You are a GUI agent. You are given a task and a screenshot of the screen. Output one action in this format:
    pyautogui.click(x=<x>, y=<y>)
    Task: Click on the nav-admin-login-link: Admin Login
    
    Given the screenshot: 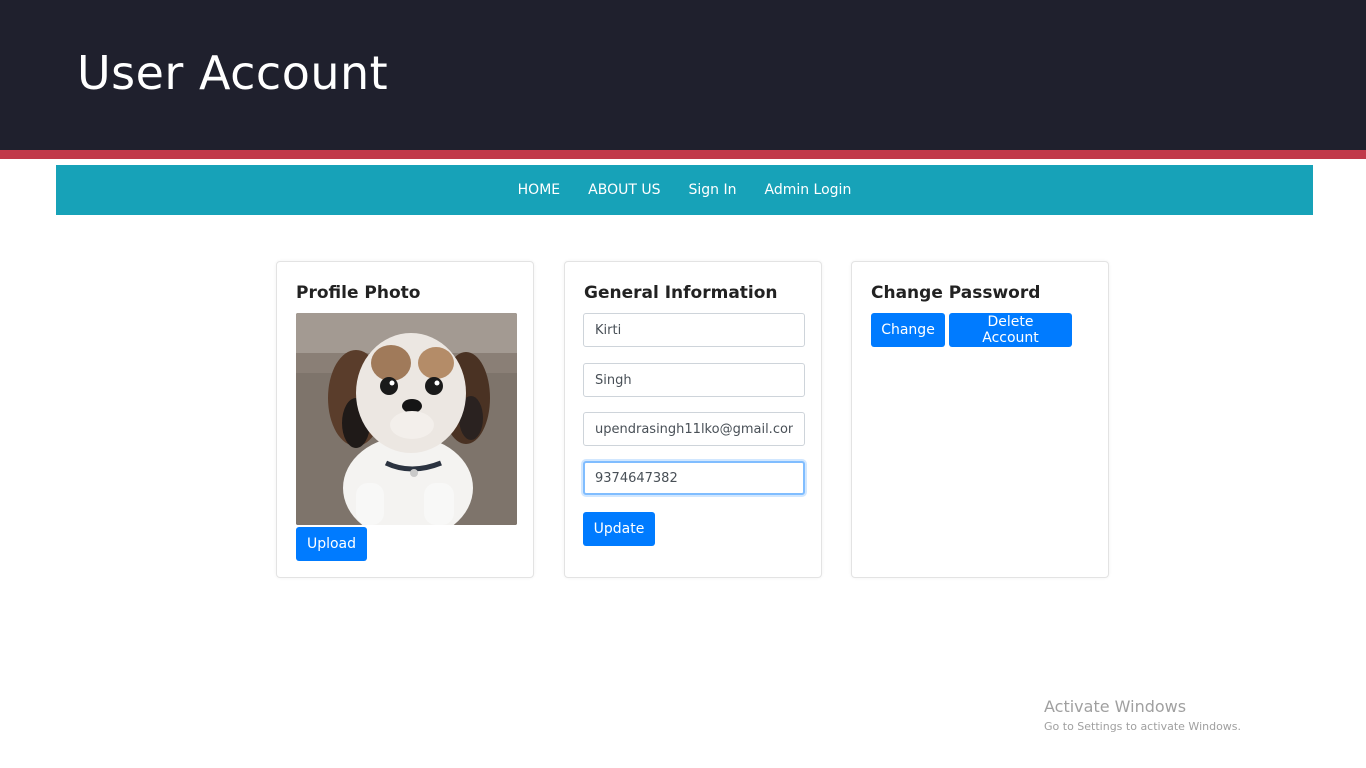 What is the action you would take?
    pyautogui.click(x=807, y=190)
    